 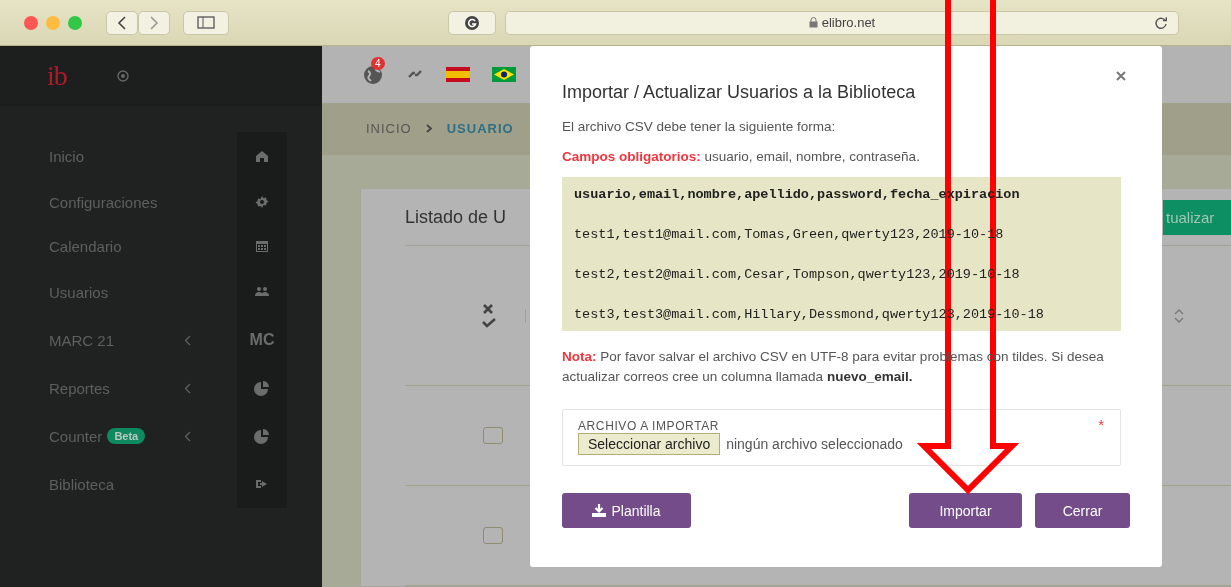 What do you see at coordinates (31, 22) in the screenshot?
I see `close-window-icon` at bounding box center [31, 22].